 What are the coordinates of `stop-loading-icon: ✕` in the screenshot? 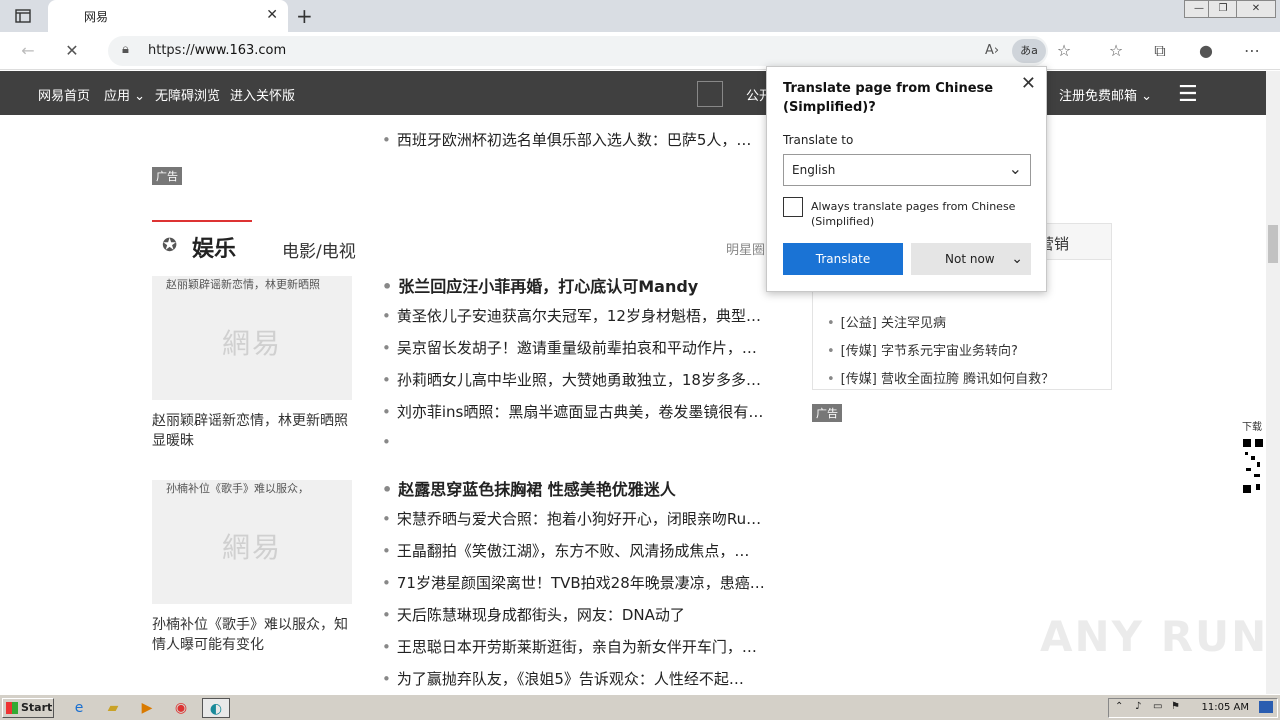 It's located at (72, 51).